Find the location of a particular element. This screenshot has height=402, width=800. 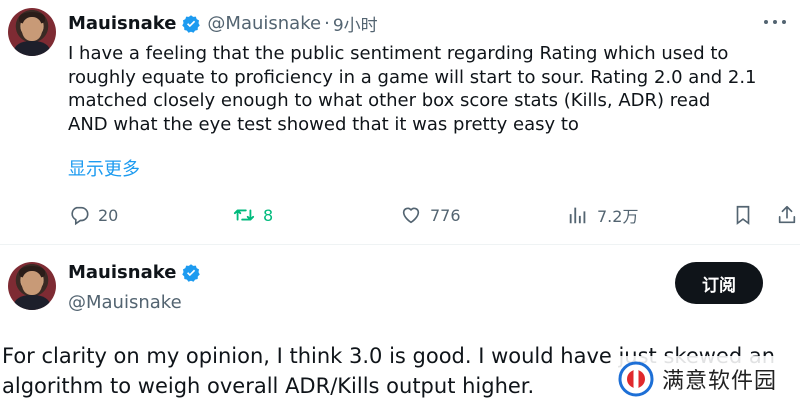

view-count: 7.2万 is located at coordinates (618, 216).